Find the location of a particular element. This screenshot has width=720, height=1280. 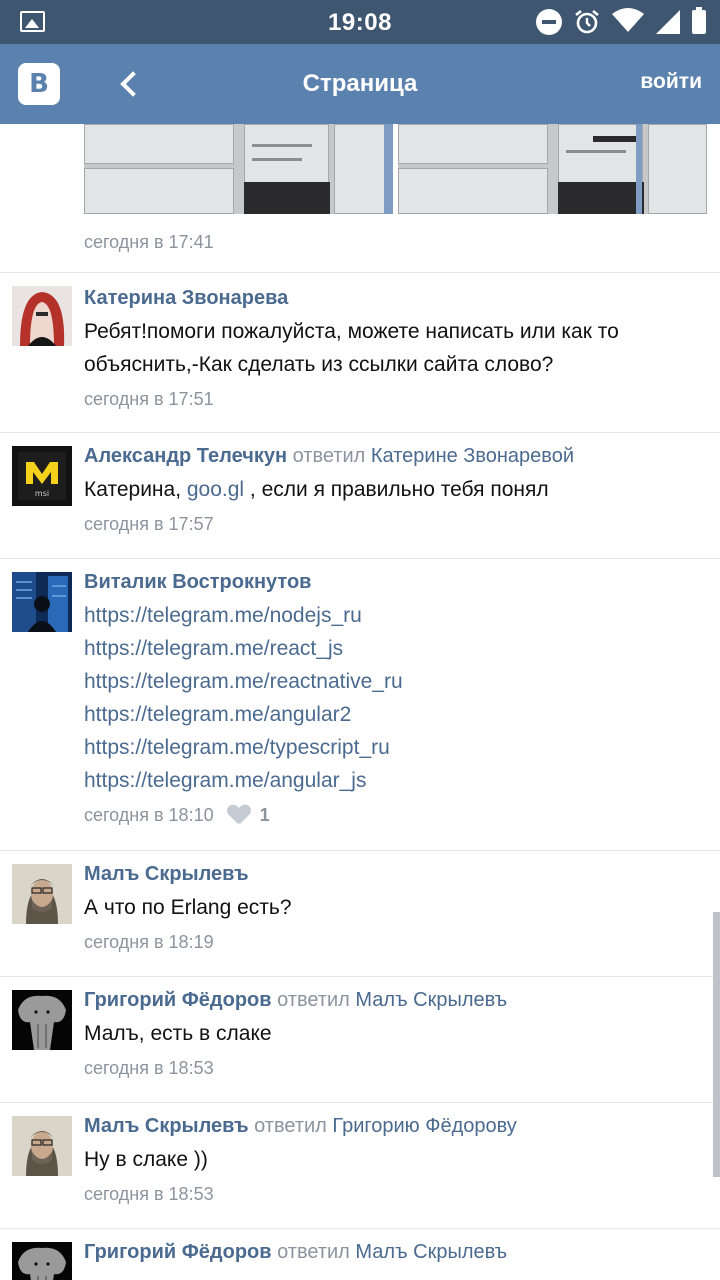

telegram-link: https://telegram.me/angular2 is located at coordinates (392, 714).